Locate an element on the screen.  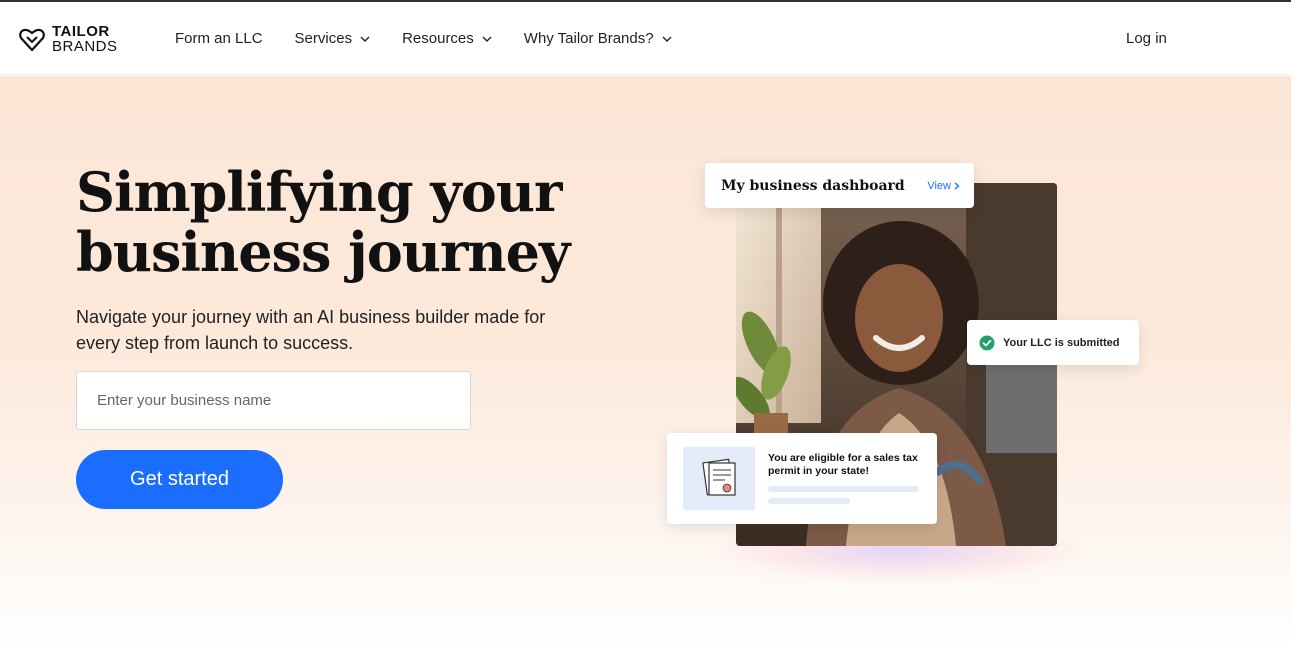
hero-title: Simplifying your business journey is located at coordinates (356, 222).